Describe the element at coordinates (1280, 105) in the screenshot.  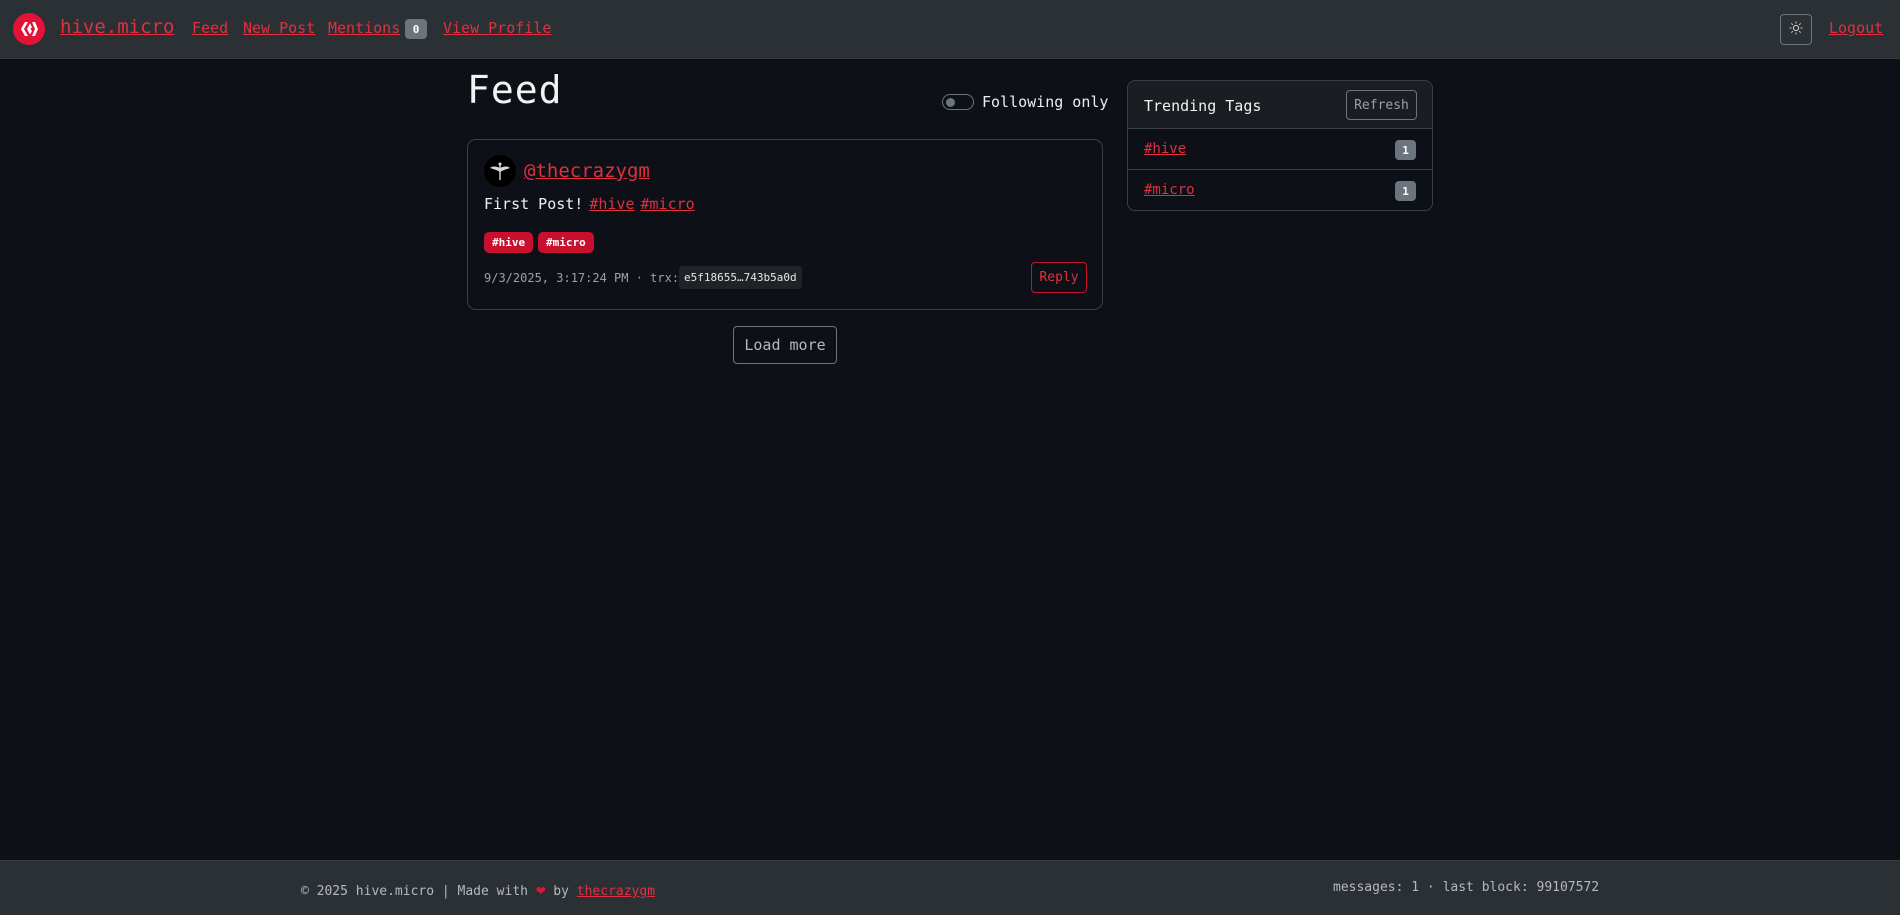
I see `trending-tags-header: Trending Tags Refresh` at that location.